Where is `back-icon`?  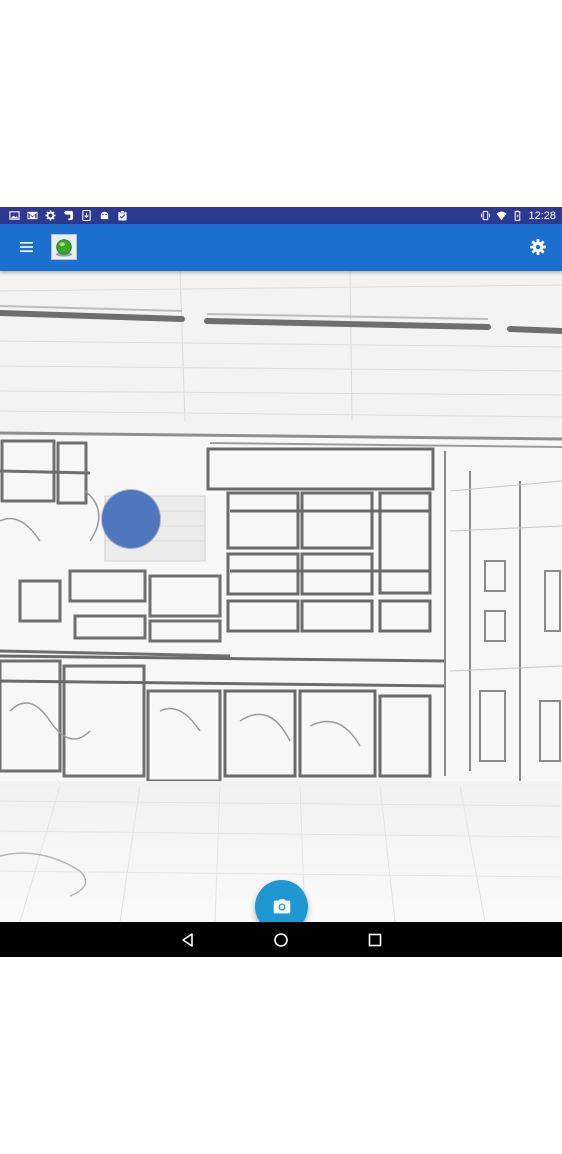
back-icon is located at coordinates (188, 940).